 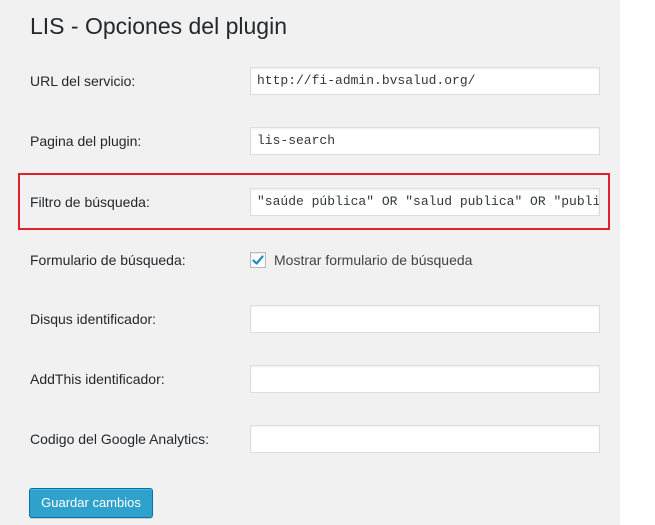 What do you see at coordinates (119, 439) in the screenshot?
I see `google-analytics-label: Codigo del Google Analytics:` at bounding box center [119, 439].